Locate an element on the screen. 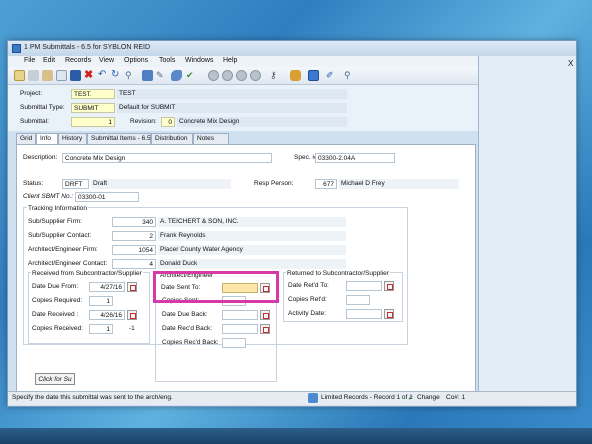 The width and height of the screenshot is (592, 444). status-label: Status: is located at coordinates (33, 183).